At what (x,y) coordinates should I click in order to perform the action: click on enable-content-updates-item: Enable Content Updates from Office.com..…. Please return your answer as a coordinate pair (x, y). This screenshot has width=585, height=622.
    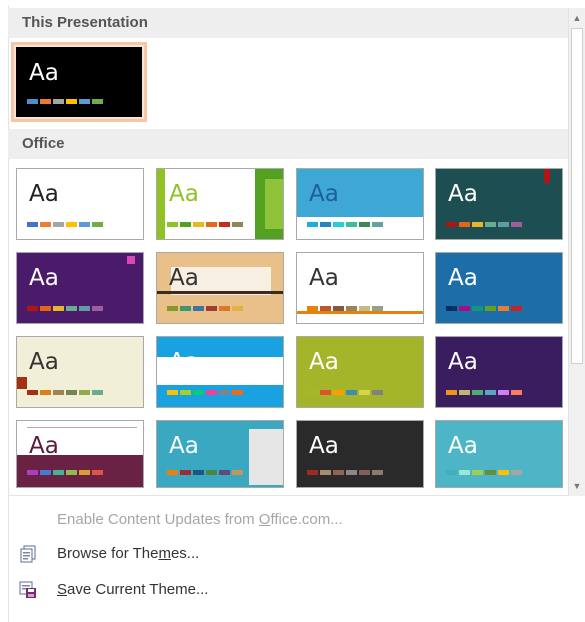
    Looking at the image, I should click on (288, 520).